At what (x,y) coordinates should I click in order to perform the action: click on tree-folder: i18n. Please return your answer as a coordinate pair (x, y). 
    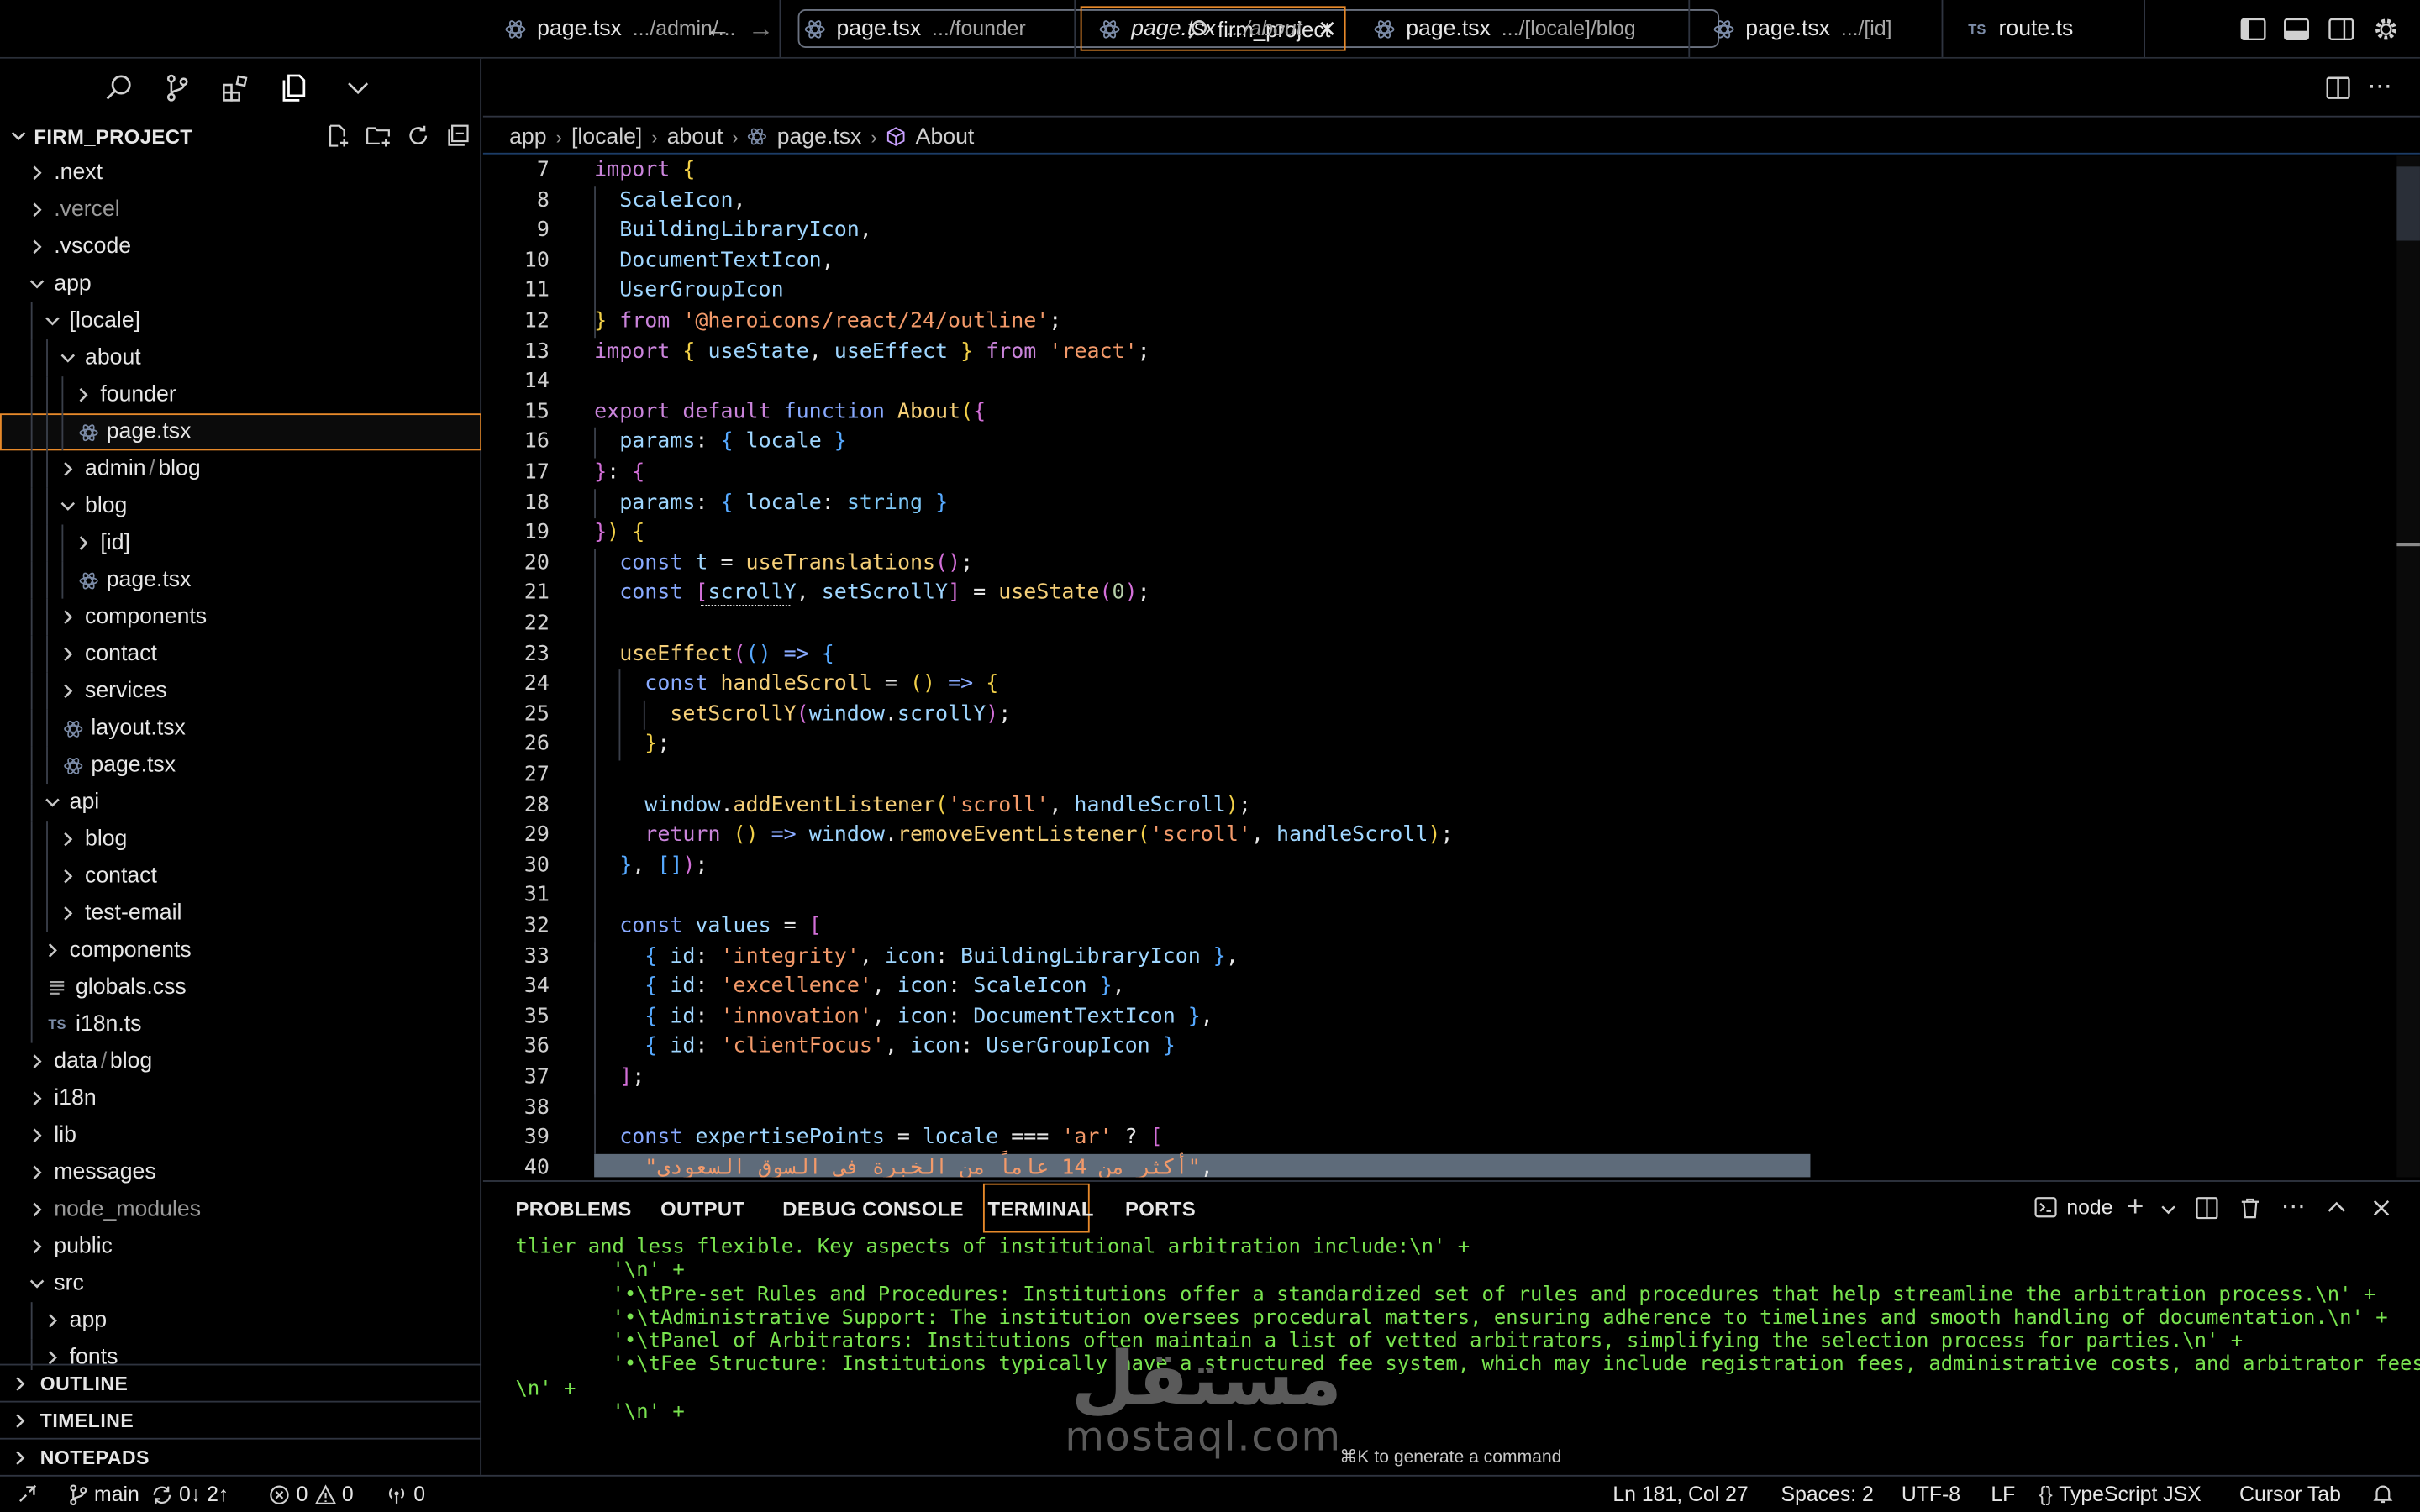
    Looking at the image, I should click on (240, 1098).